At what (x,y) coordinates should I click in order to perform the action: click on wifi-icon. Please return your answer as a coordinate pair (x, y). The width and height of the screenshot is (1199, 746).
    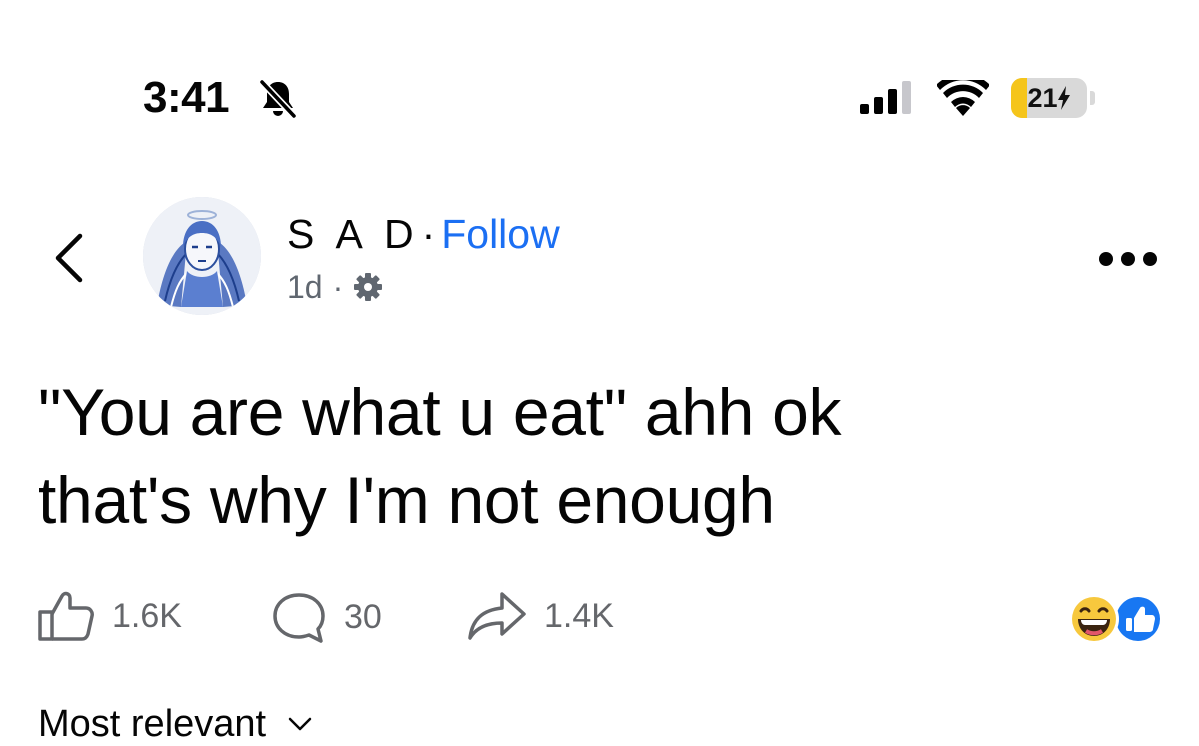
    Looking at the image, I should click on (963, 98).